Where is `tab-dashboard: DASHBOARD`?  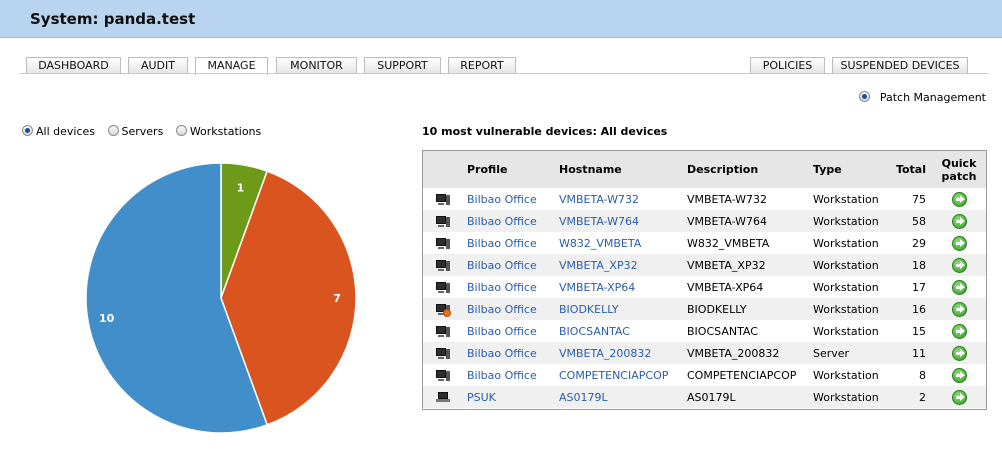 tab-dashboard: DASHBOARD is located at coordinates (73, 65).